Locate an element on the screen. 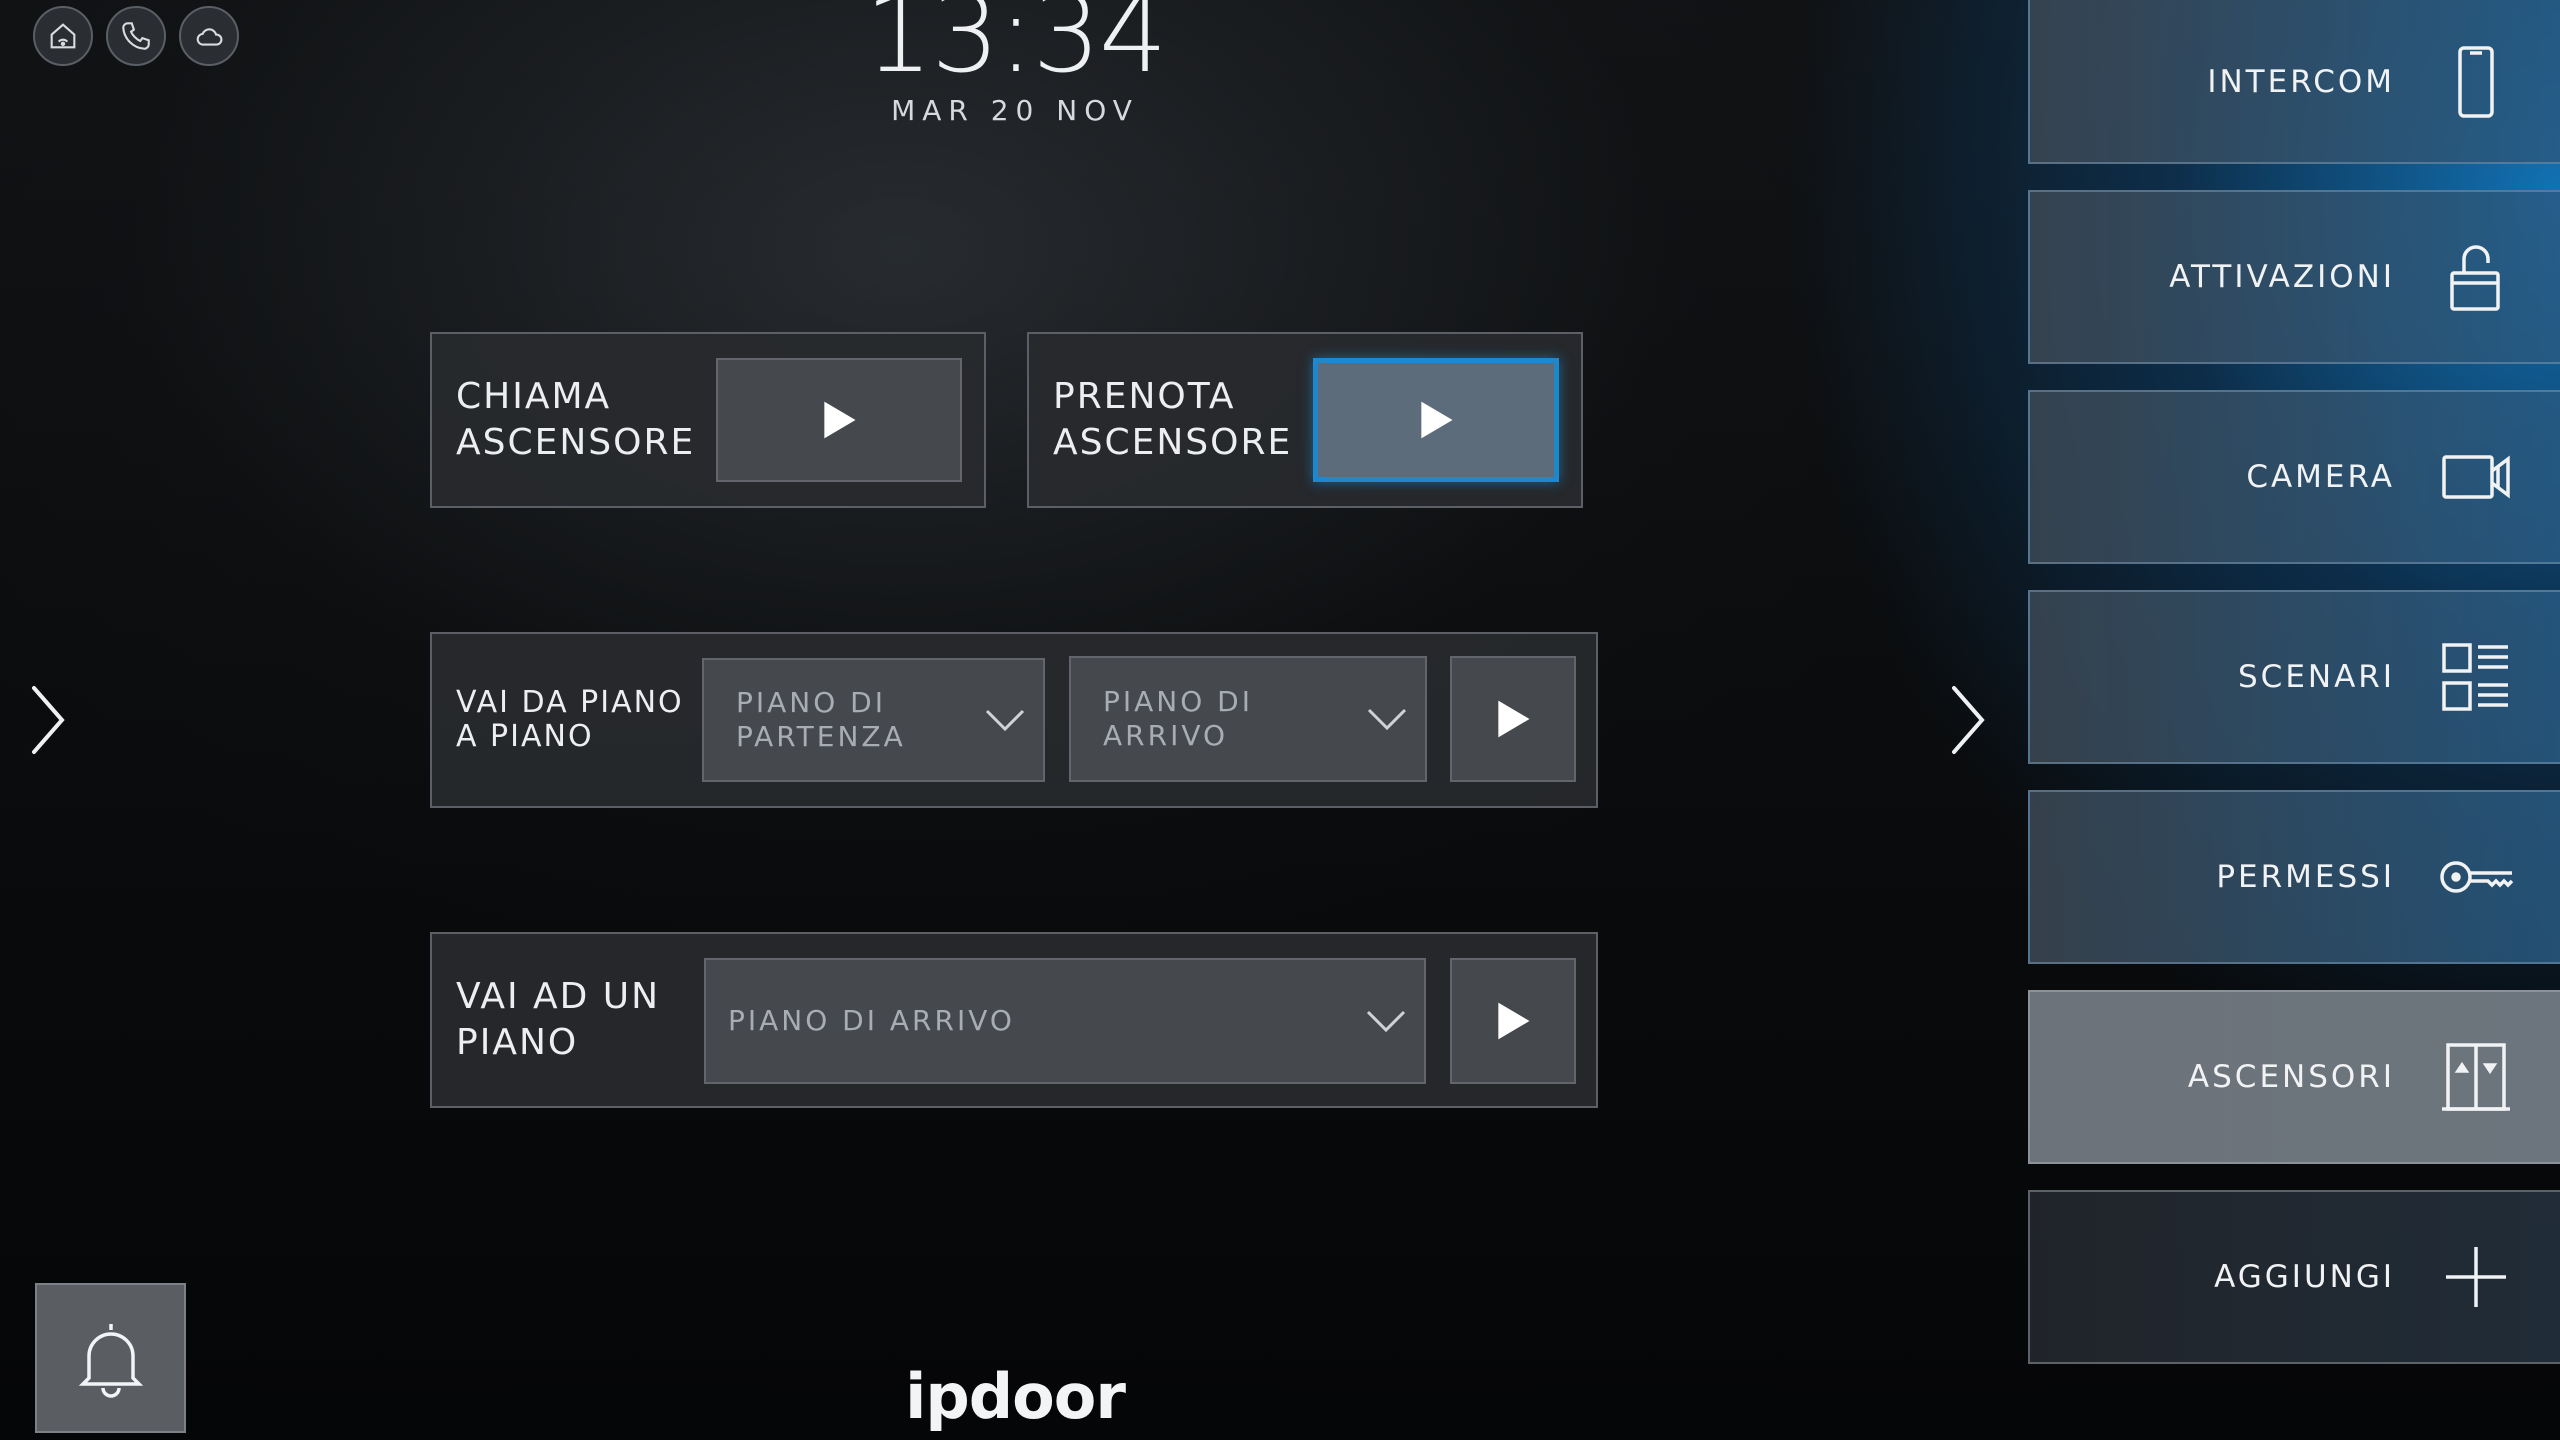 The height and width of the screenshot is (1440, 2560). unlock-icon is located at coordinates (2476, 277).